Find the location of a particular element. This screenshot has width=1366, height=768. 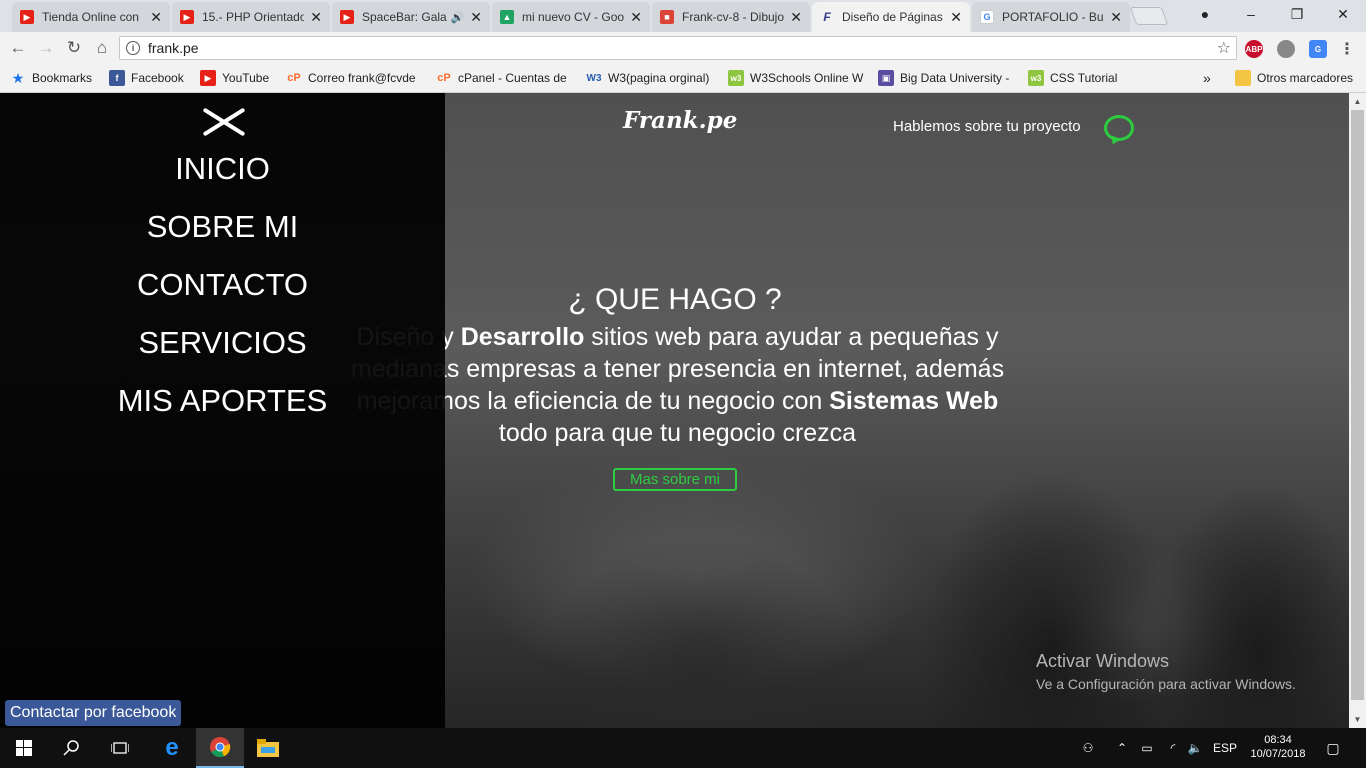

bookmark-item: W3 W3(pagina orginal) is located at coordinates (648, 78).